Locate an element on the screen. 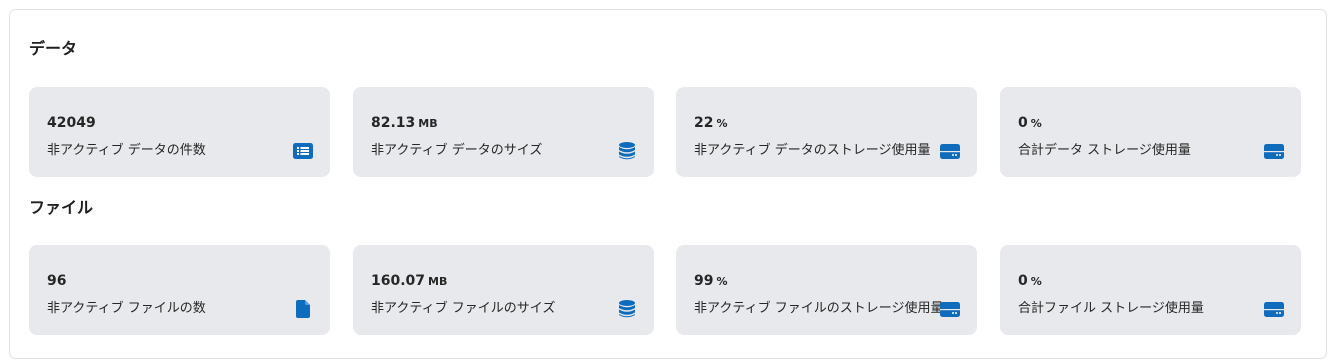 This screenshot has width=1331, height=362. card-inactive-data-storage: 22% 非アクティブ データのストレージ使用量 is located at coordinates (826, 132).